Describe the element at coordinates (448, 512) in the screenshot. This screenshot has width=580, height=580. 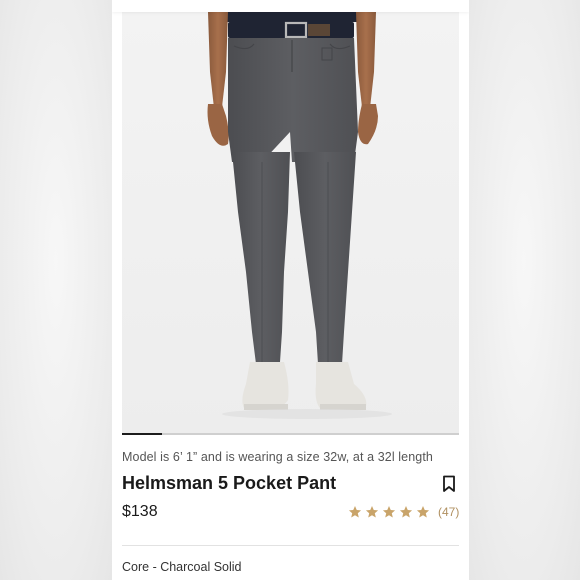
I see `review-count: (47)` at that location.